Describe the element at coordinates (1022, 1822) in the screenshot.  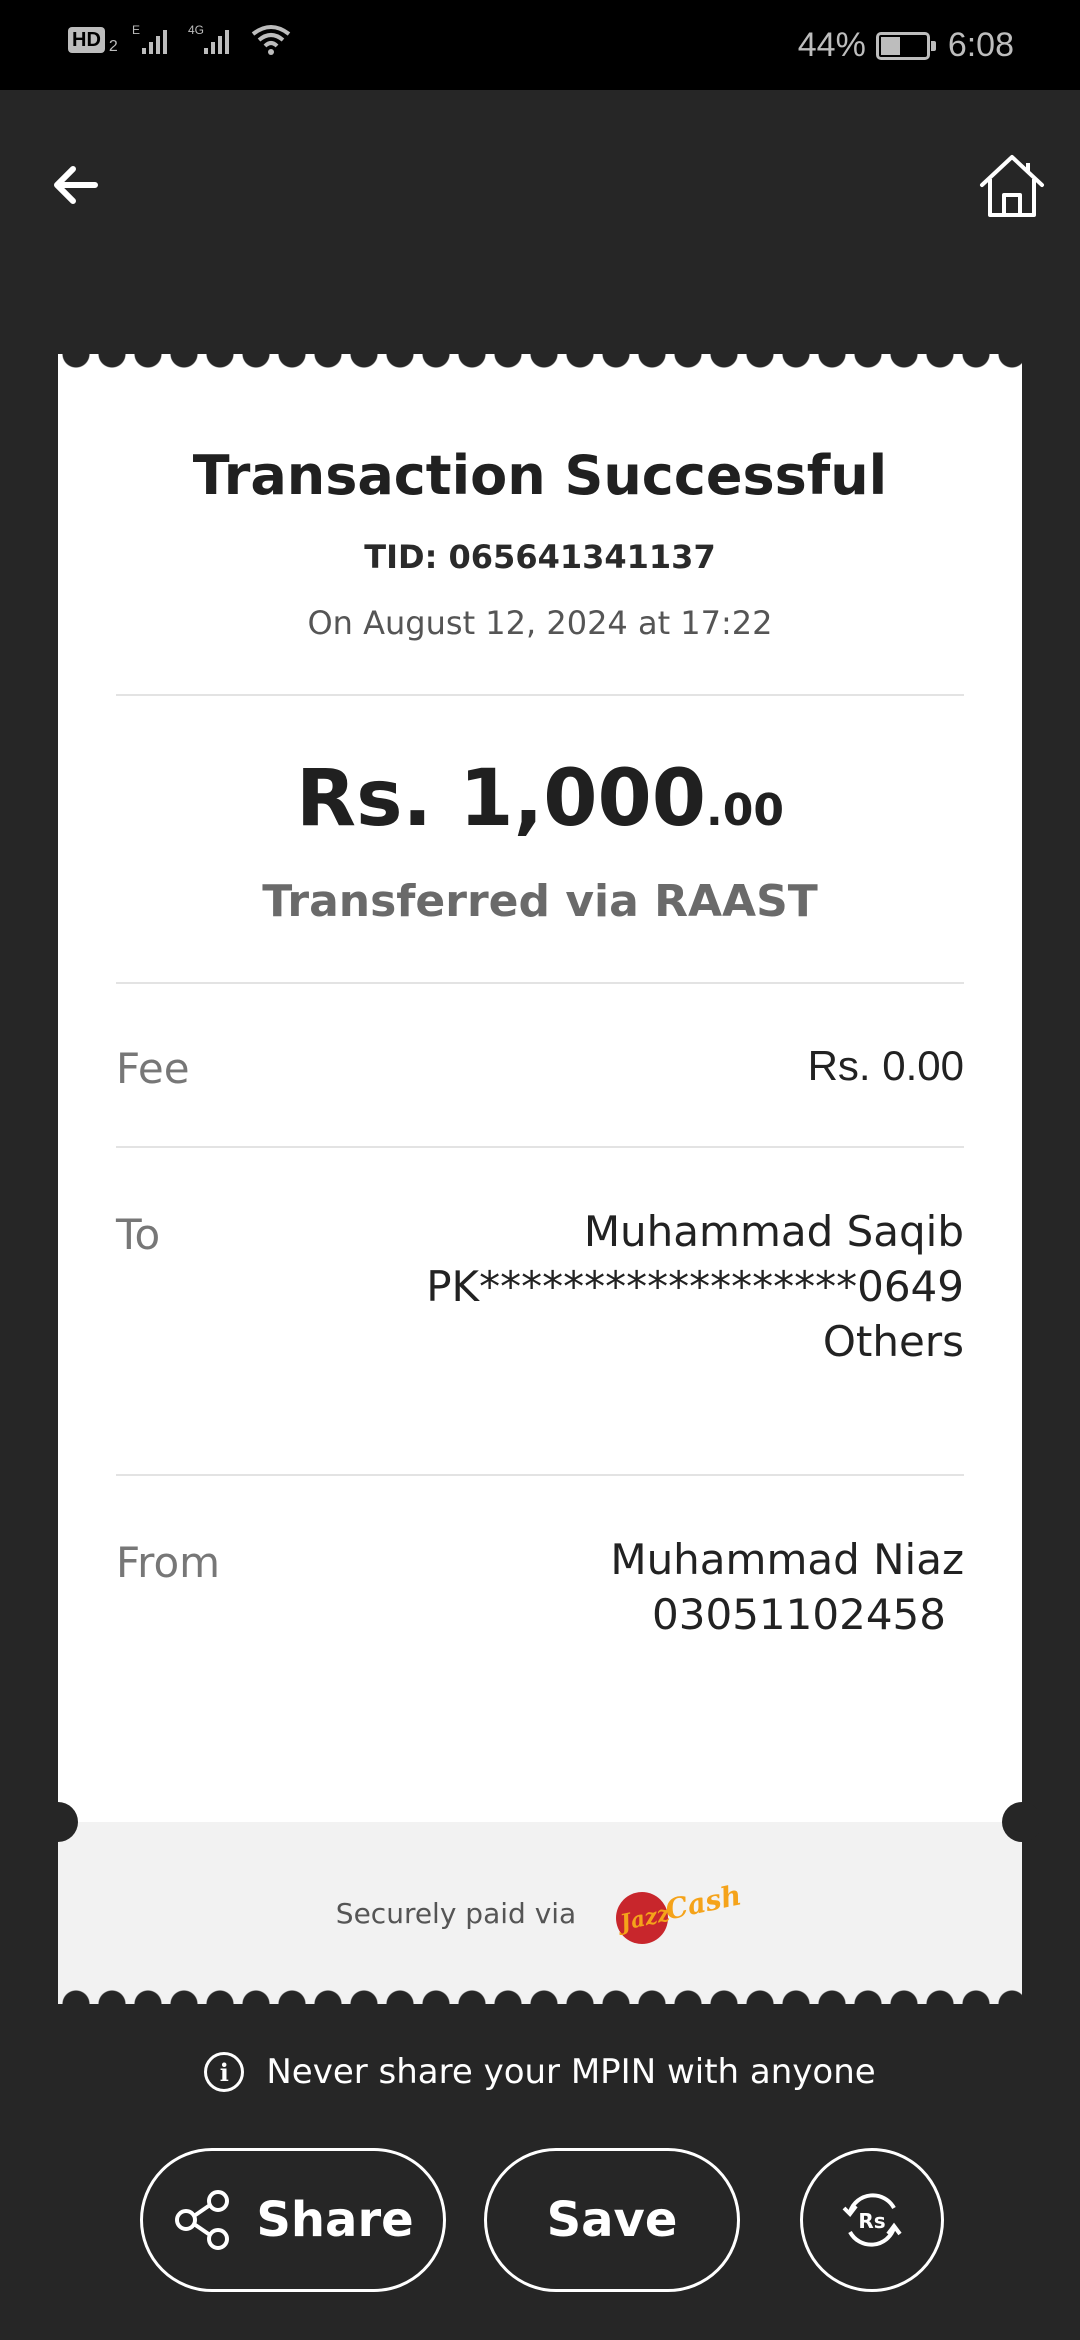
I see `receipt-notch-right` at that location.